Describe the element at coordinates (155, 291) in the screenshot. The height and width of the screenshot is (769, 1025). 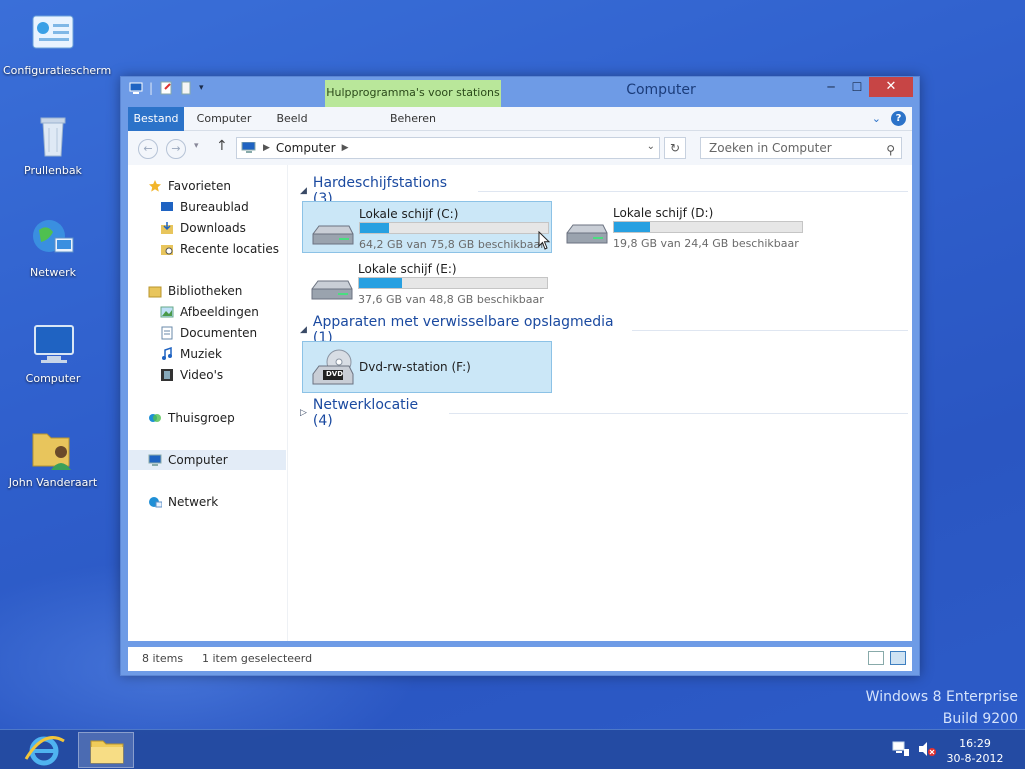
I see `libraries-icon` at that location.